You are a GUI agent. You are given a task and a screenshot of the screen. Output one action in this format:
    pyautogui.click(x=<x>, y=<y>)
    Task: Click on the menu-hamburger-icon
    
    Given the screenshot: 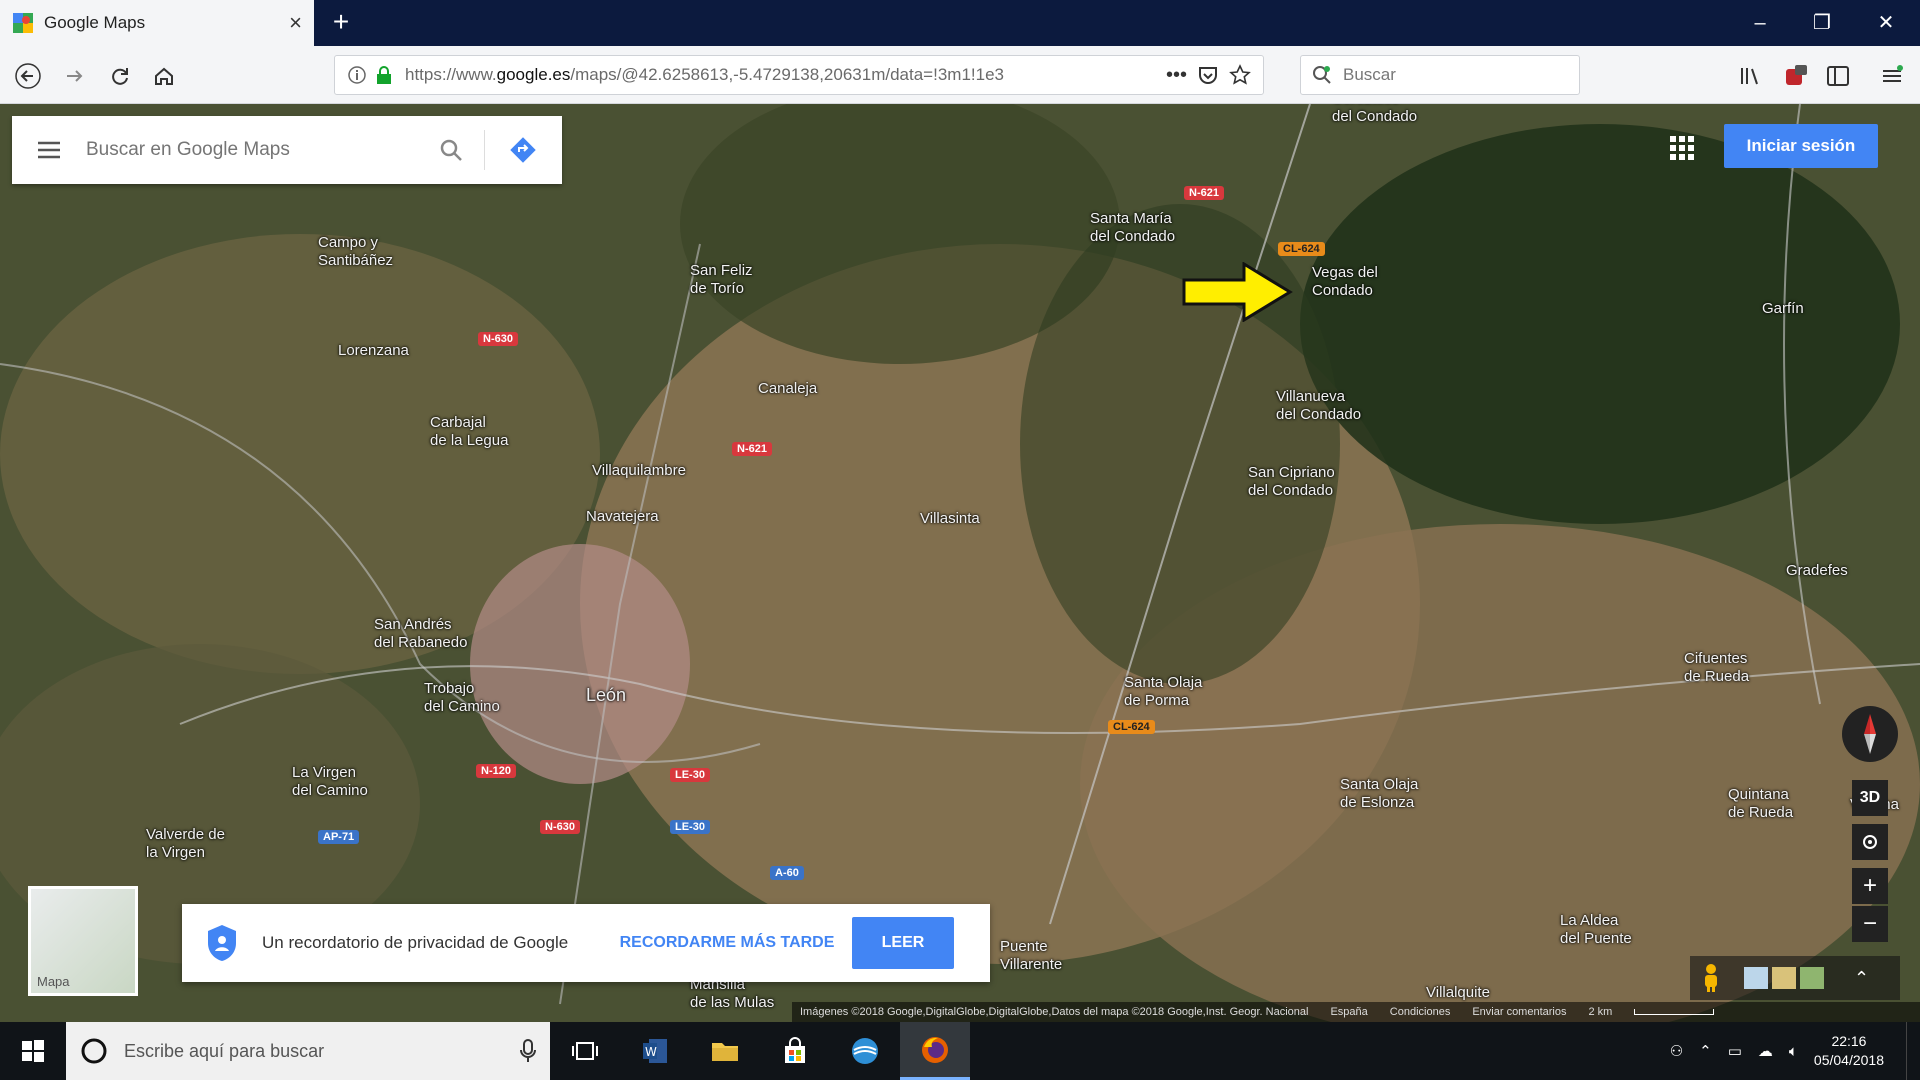 What is the action you would take?
    pyautogui.click(x=1892, y=76)
    